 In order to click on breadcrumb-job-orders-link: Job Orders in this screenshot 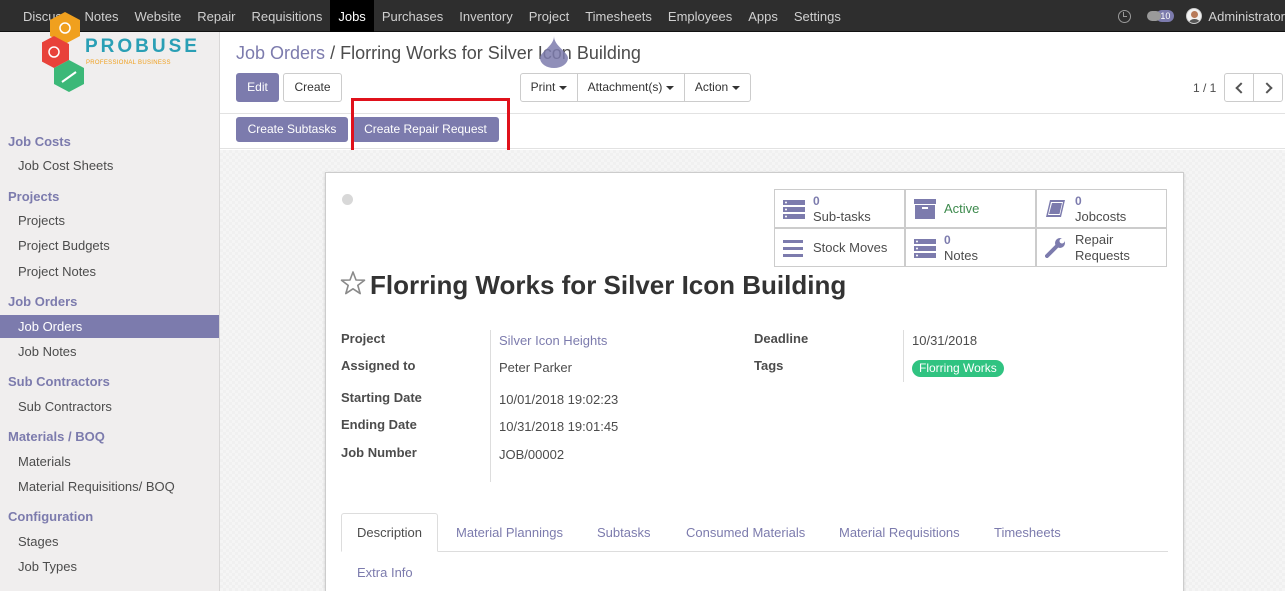, I will do `click(280, 53)`.